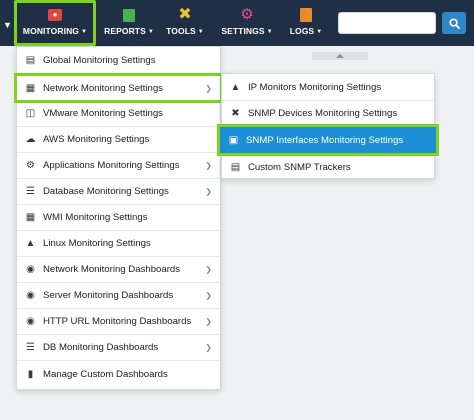  Describe the element at coordinates (325, 140) in the screenshot. I see `submenu-item-label: SNMP Interfaces Monitoring Settings` at that location.